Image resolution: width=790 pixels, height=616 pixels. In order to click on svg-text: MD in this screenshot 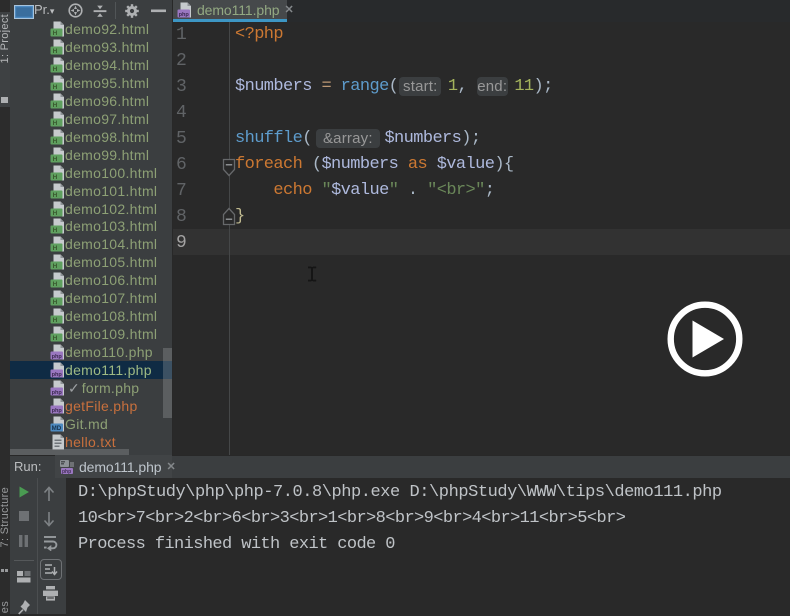, I will do `click(57, 428)`.